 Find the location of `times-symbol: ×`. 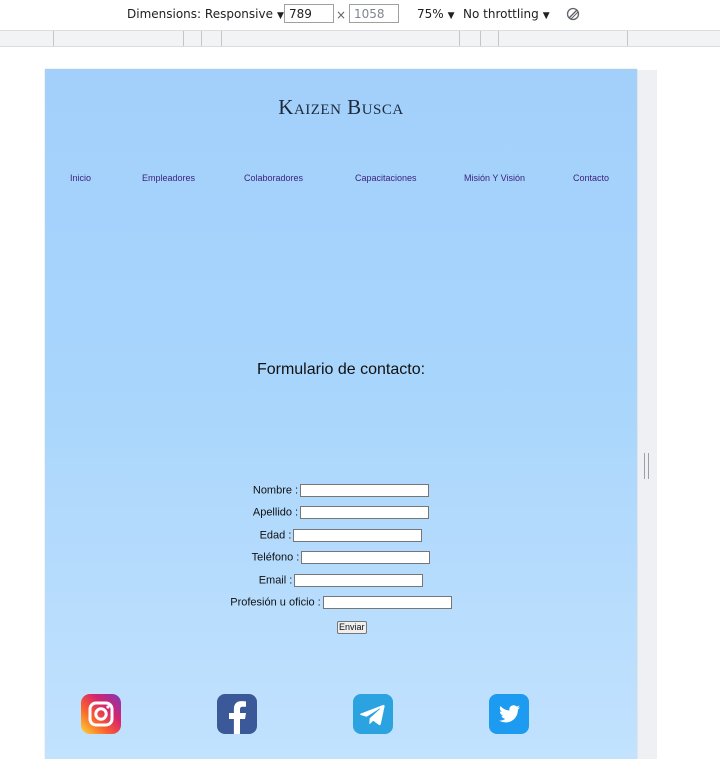

times-symbol: × is located at coordinates (341, 15).